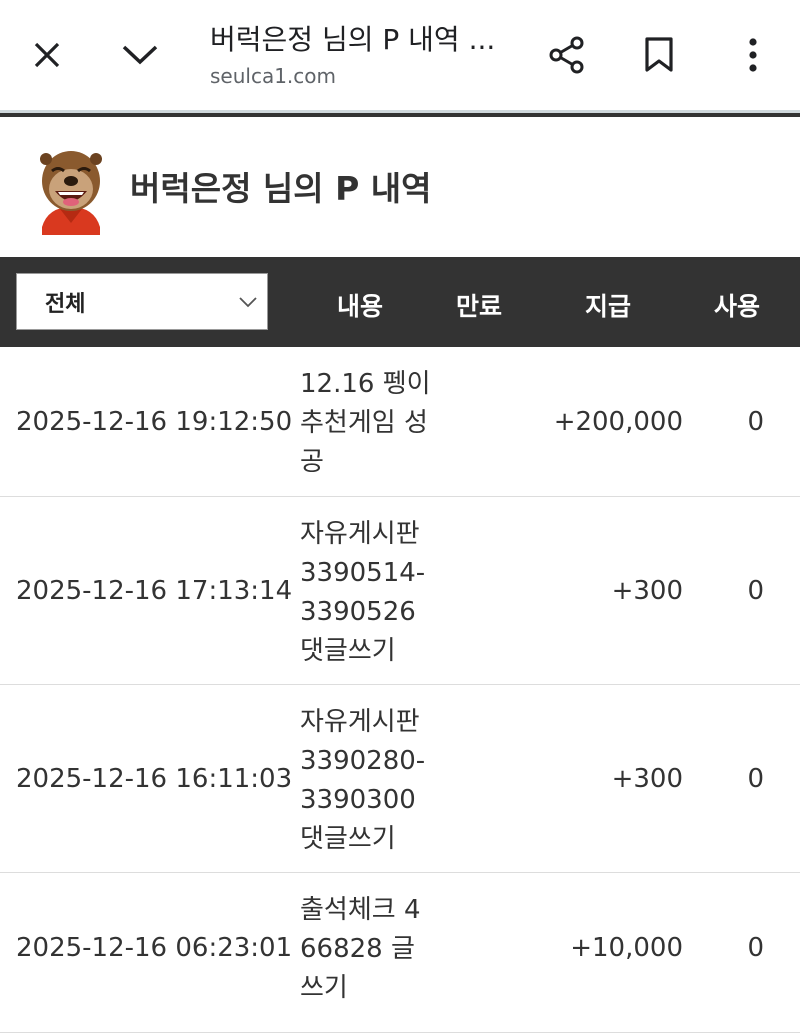 The height and width of the screenshot is (1033, 800). I want to click on row-give: +10,000, so click(626, 948).